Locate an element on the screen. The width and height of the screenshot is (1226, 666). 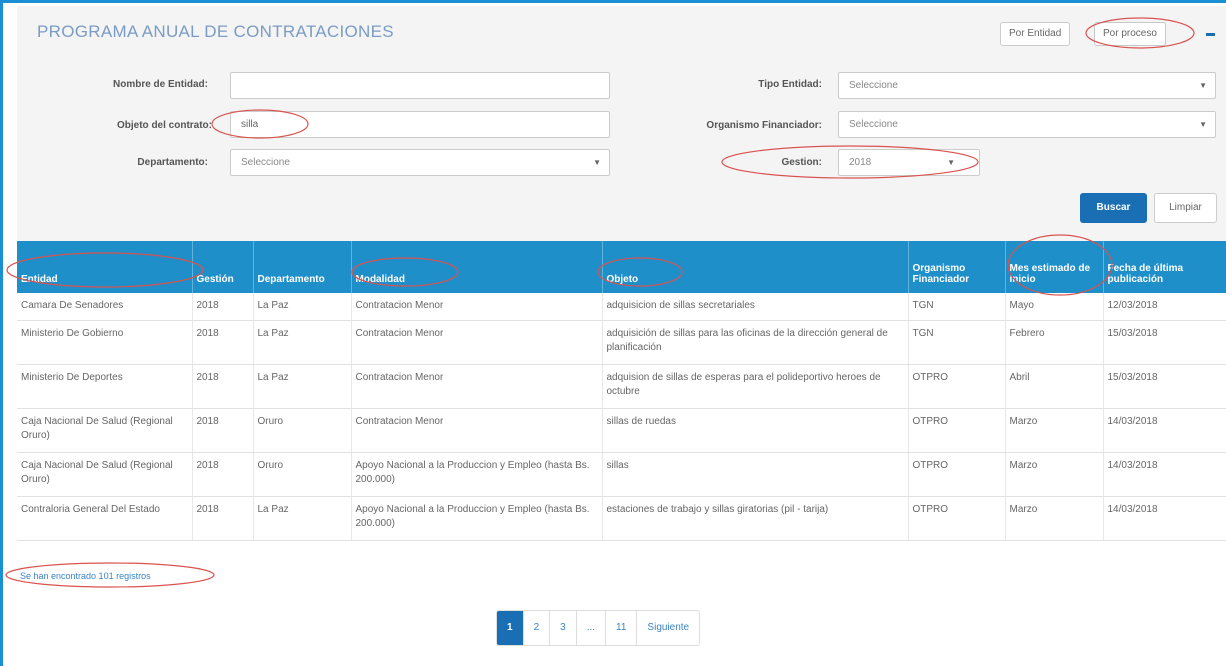
contract-object-label: Objeto del contrato: is located at coordinates (164, 125).